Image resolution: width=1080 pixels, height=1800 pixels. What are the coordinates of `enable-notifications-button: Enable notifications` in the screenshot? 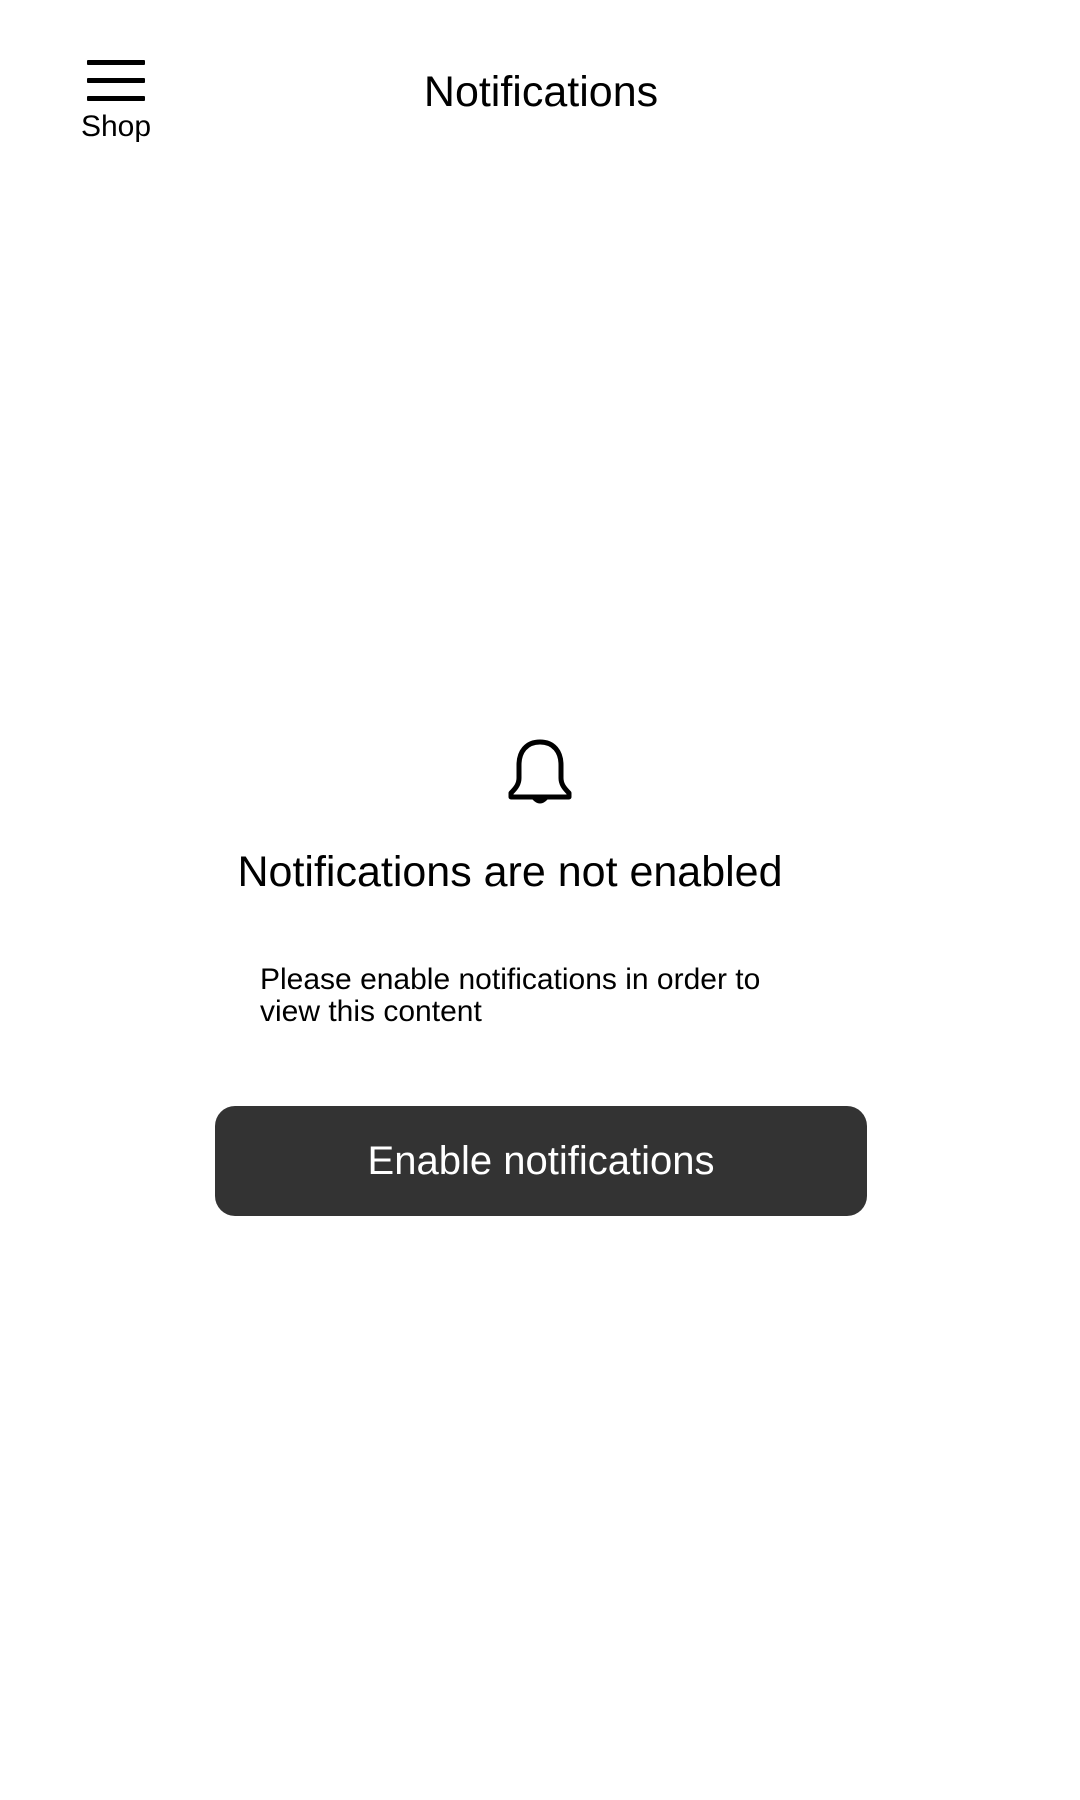 It's located at (541, 1161).